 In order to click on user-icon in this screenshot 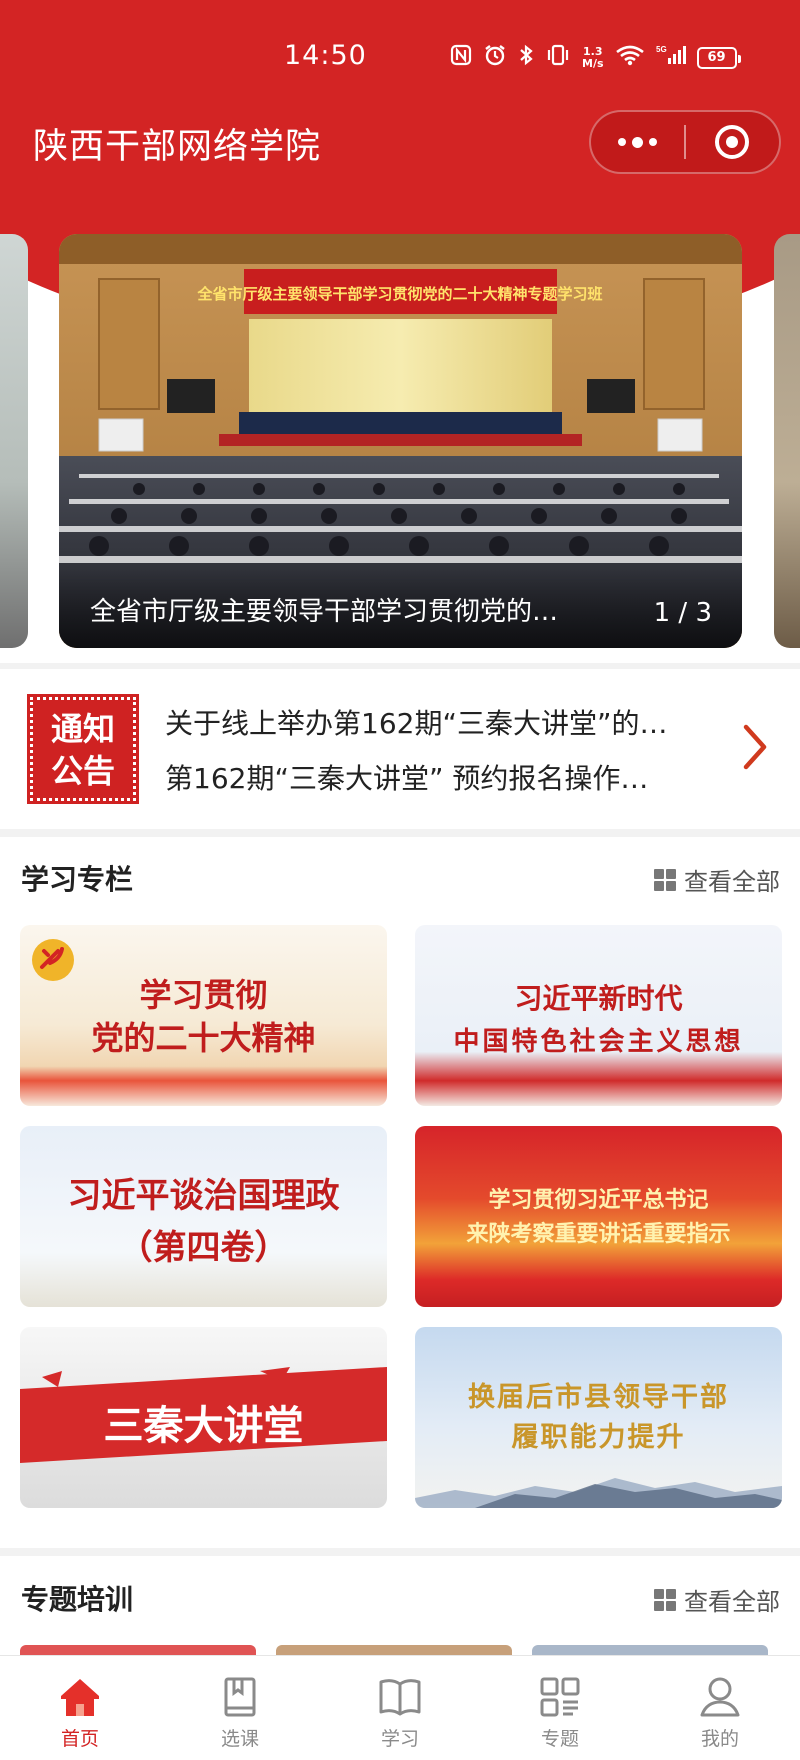, I will do `click(720, 1697)`.